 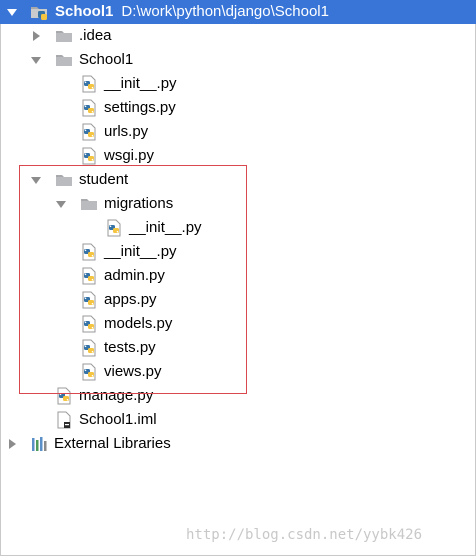 I want to click on tree-node-student: student, so click(x=238, y=180).